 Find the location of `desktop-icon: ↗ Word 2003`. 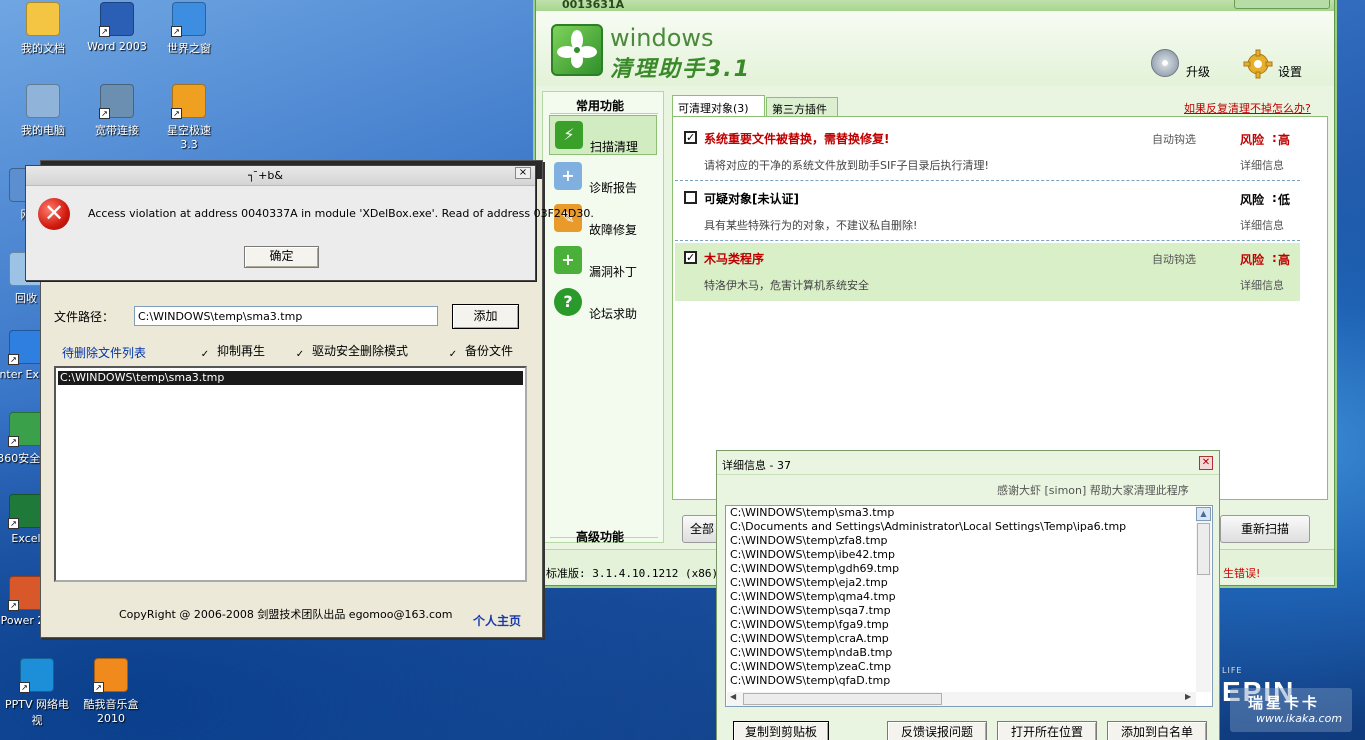

desktop-icon: ↗ Word 2003 is located at coordinates (117, 27).